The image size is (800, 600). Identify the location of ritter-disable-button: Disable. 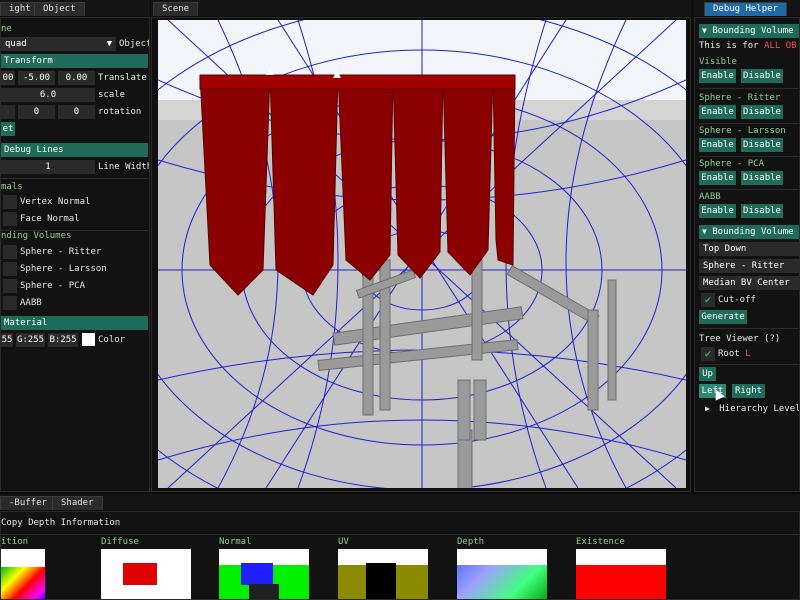
(762, 112).